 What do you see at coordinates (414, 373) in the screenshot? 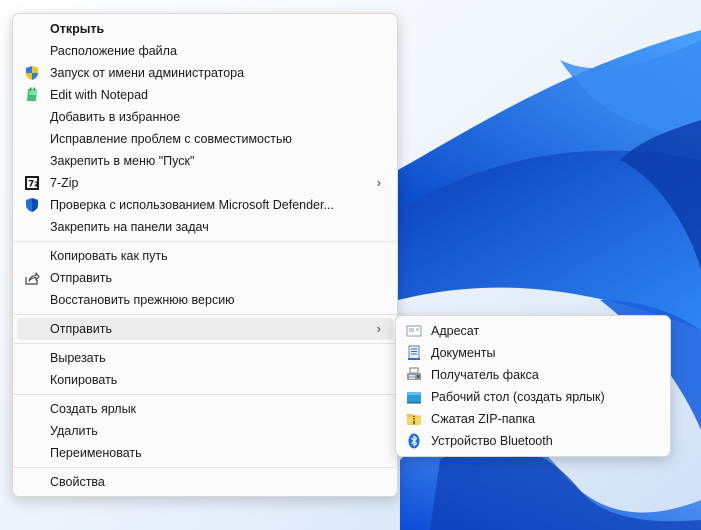
I see `fax-icon` at bounding box center [414, 373].